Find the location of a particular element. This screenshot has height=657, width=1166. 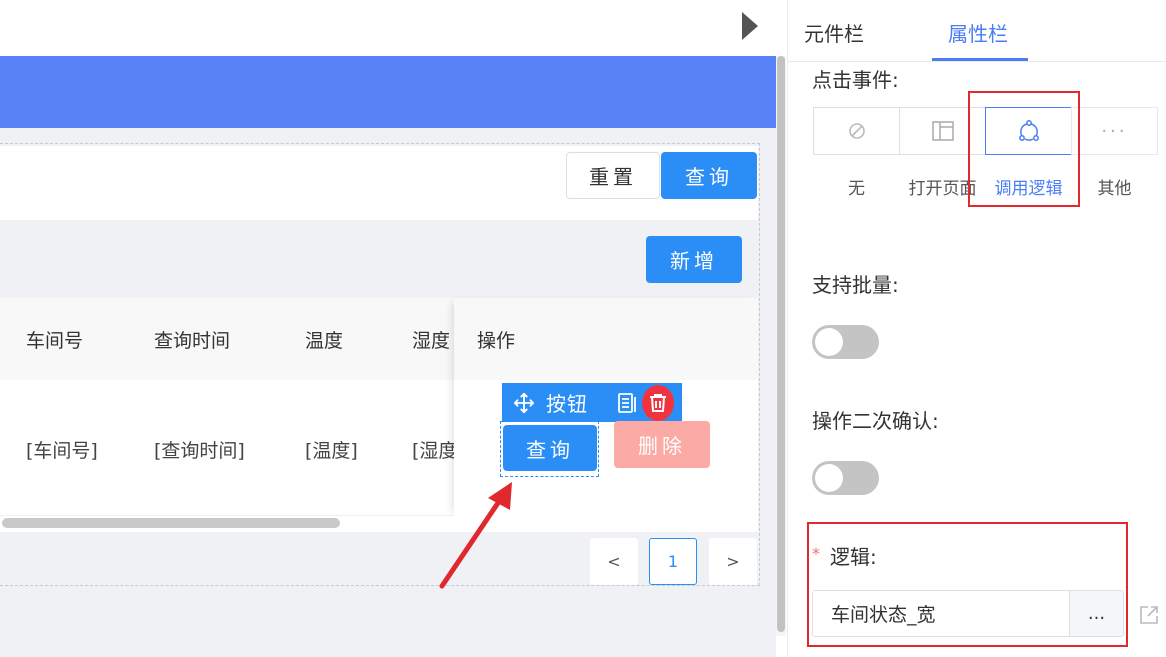

next-page-button: > is located at coordinates (733, 561).